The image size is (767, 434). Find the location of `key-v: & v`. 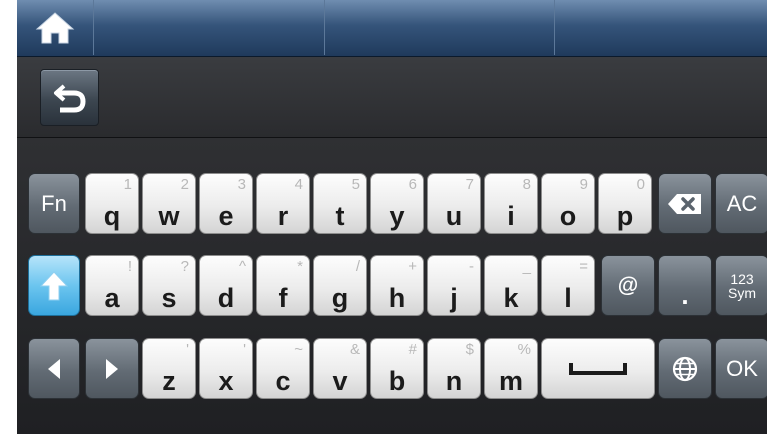

key-v: & v is located at coordinates (340, 368).